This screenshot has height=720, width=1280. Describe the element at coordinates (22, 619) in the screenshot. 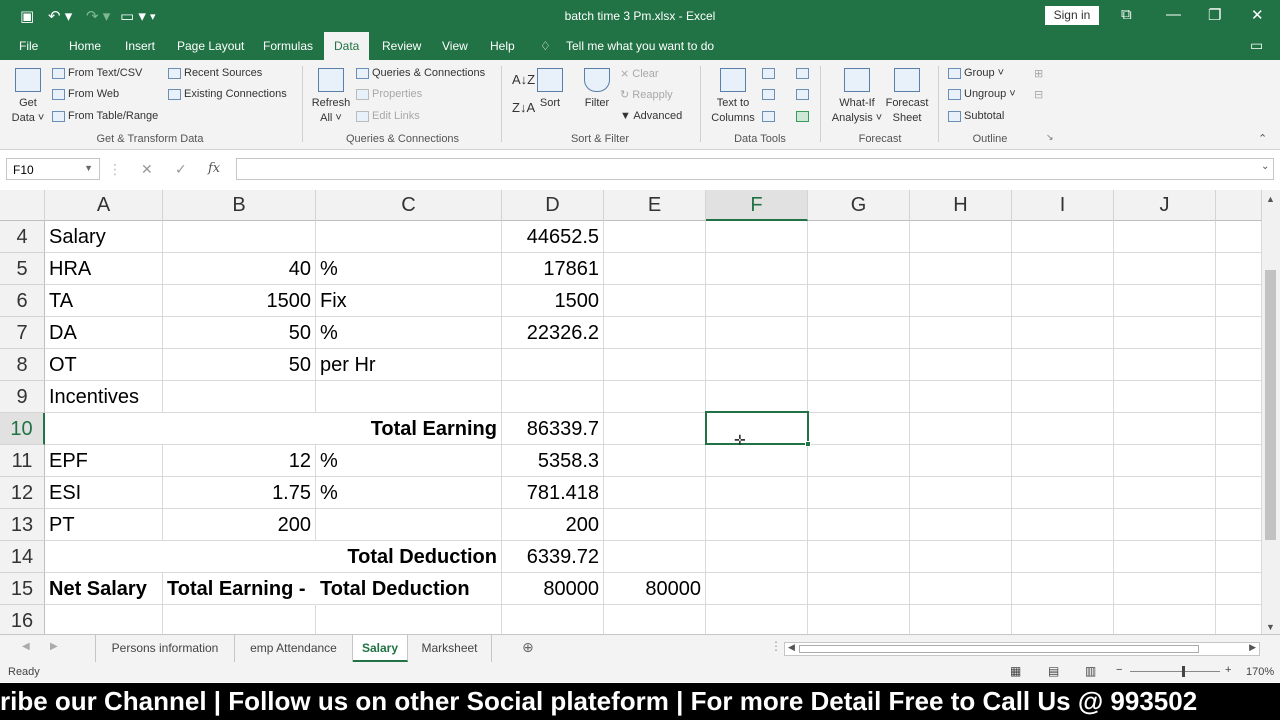

I see `row-header: 16` at that location.